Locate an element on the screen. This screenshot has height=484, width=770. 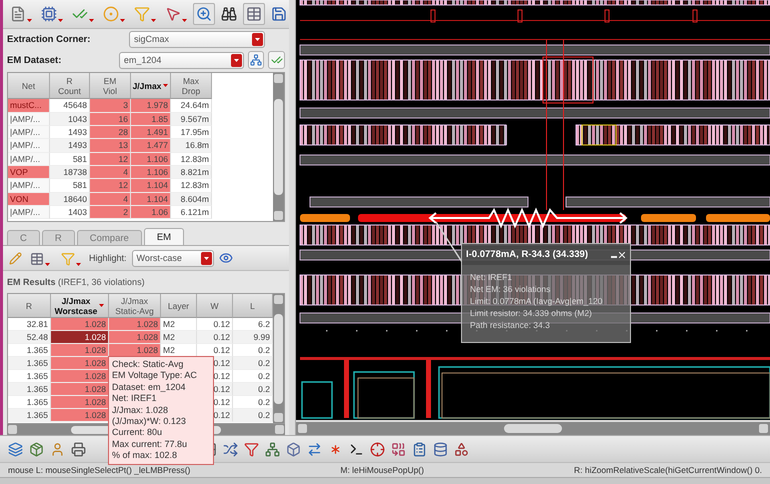
tooltip-text: Max current: 77.8u is located at coordinates (150, 444).